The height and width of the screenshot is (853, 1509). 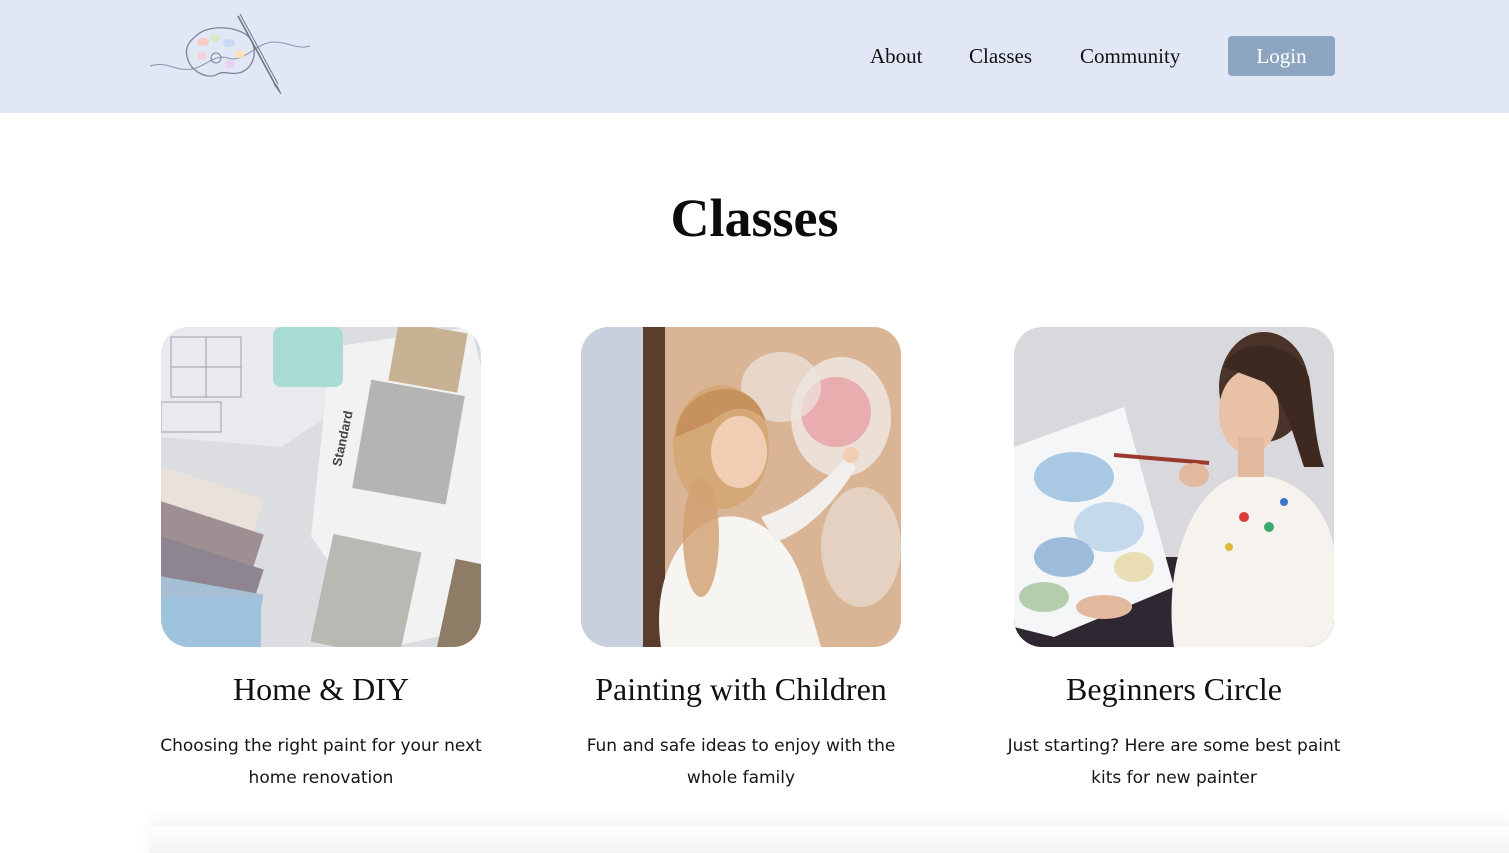 I want to click on nav-link-classes: Classes, so click(x=1000, y=56).